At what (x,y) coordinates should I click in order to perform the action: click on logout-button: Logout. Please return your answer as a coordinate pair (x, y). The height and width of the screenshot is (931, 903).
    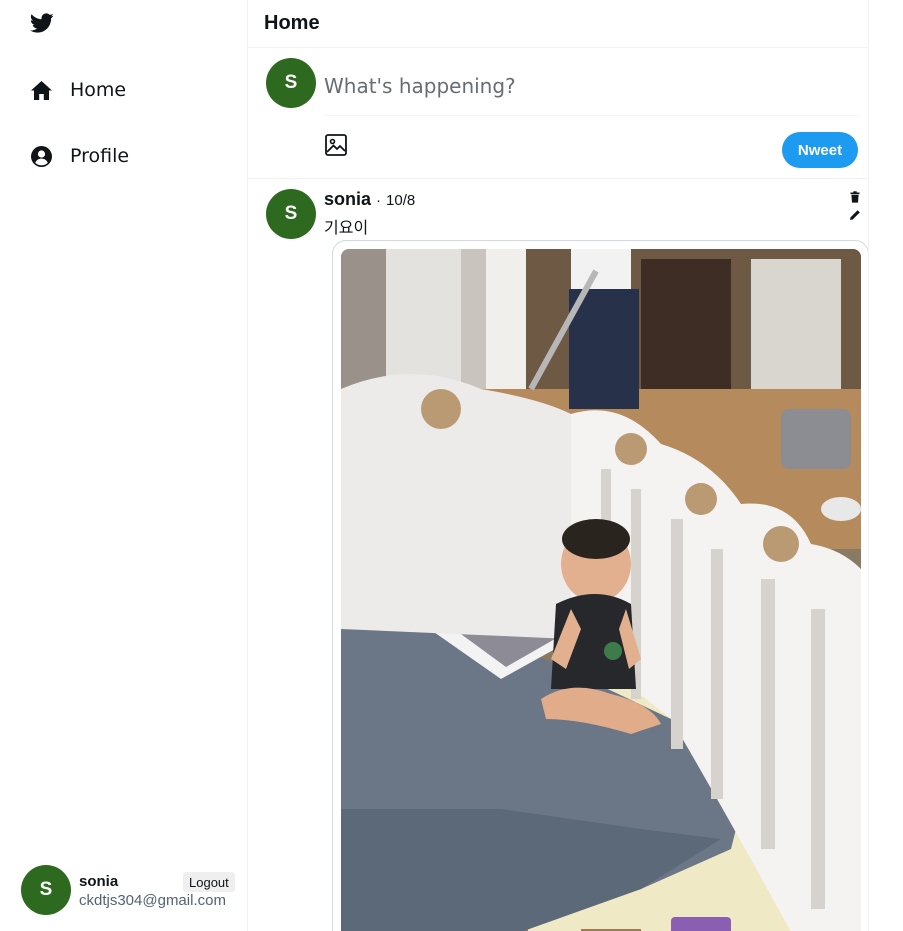
    Looking at the image, I should click on (209, 882).